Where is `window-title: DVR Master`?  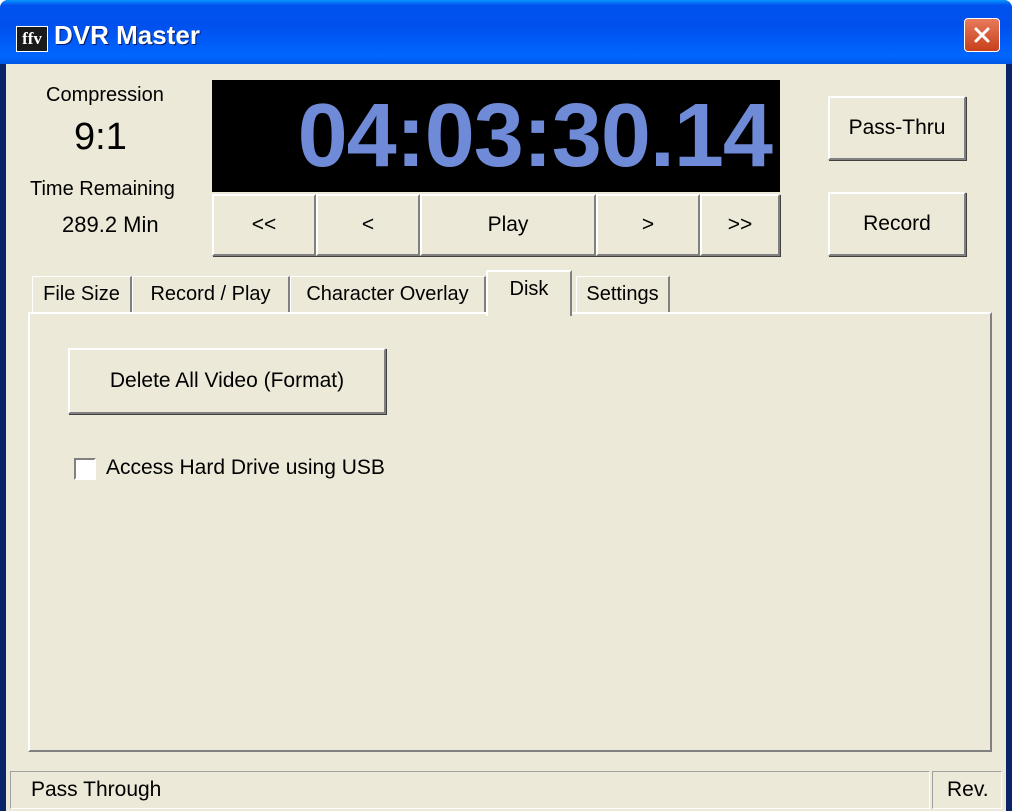 window-title: DVR Master is located at coordinates (127, 35).